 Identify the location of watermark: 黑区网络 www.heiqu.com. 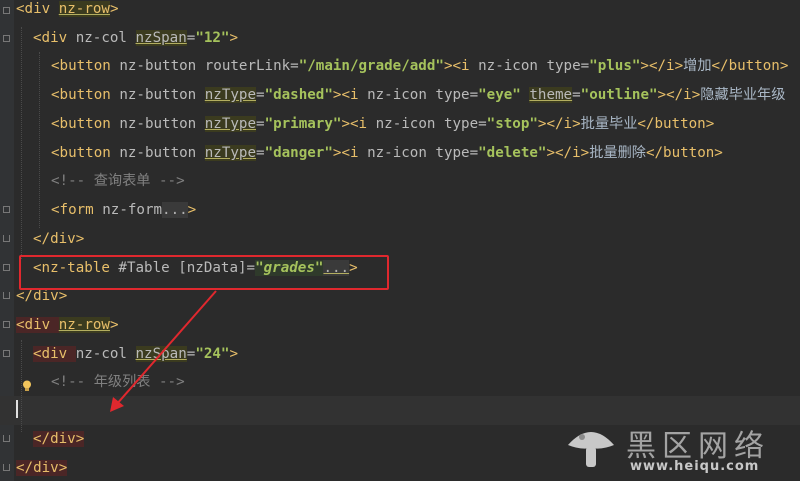
(678, 449).